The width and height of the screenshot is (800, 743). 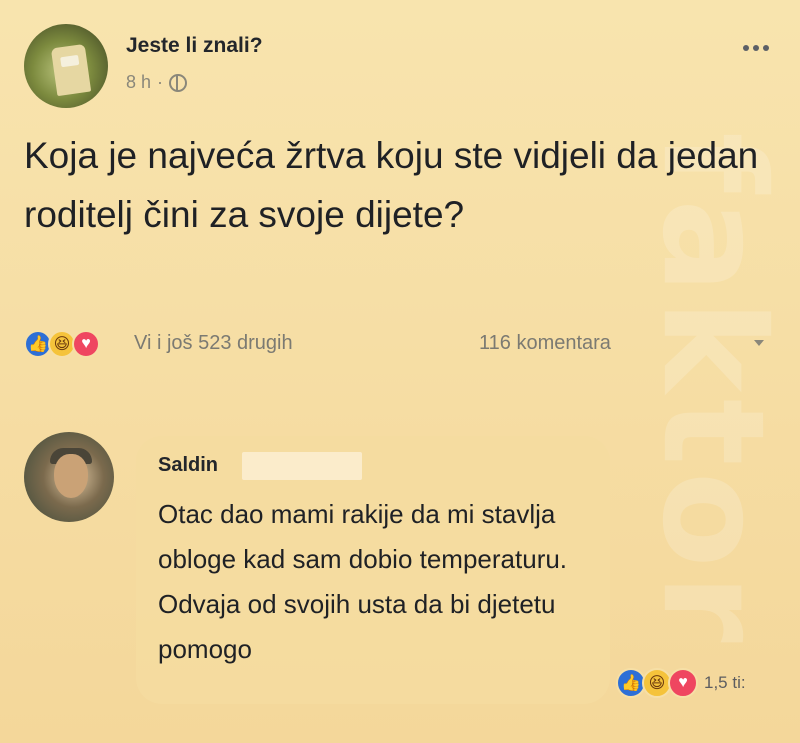 I want to click on comment-reactions: 👍 😆 ♥ 1,5 ti:, so click(x=681, y=683).